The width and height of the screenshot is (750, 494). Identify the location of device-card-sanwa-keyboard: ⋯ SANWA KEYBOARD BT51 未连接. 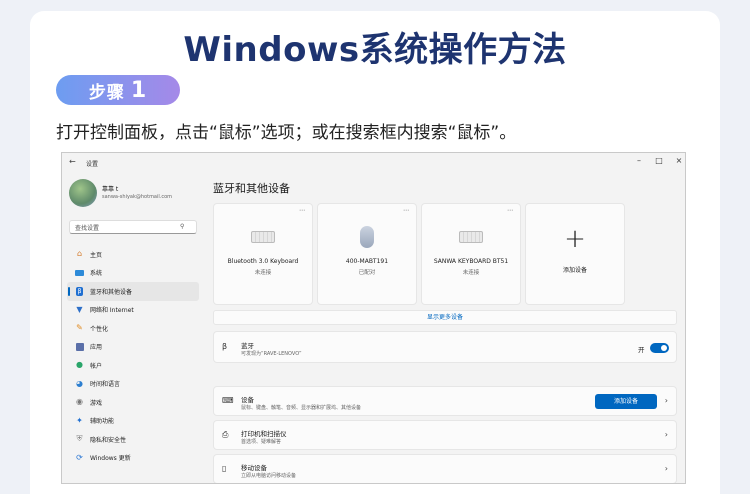
(471, 254).